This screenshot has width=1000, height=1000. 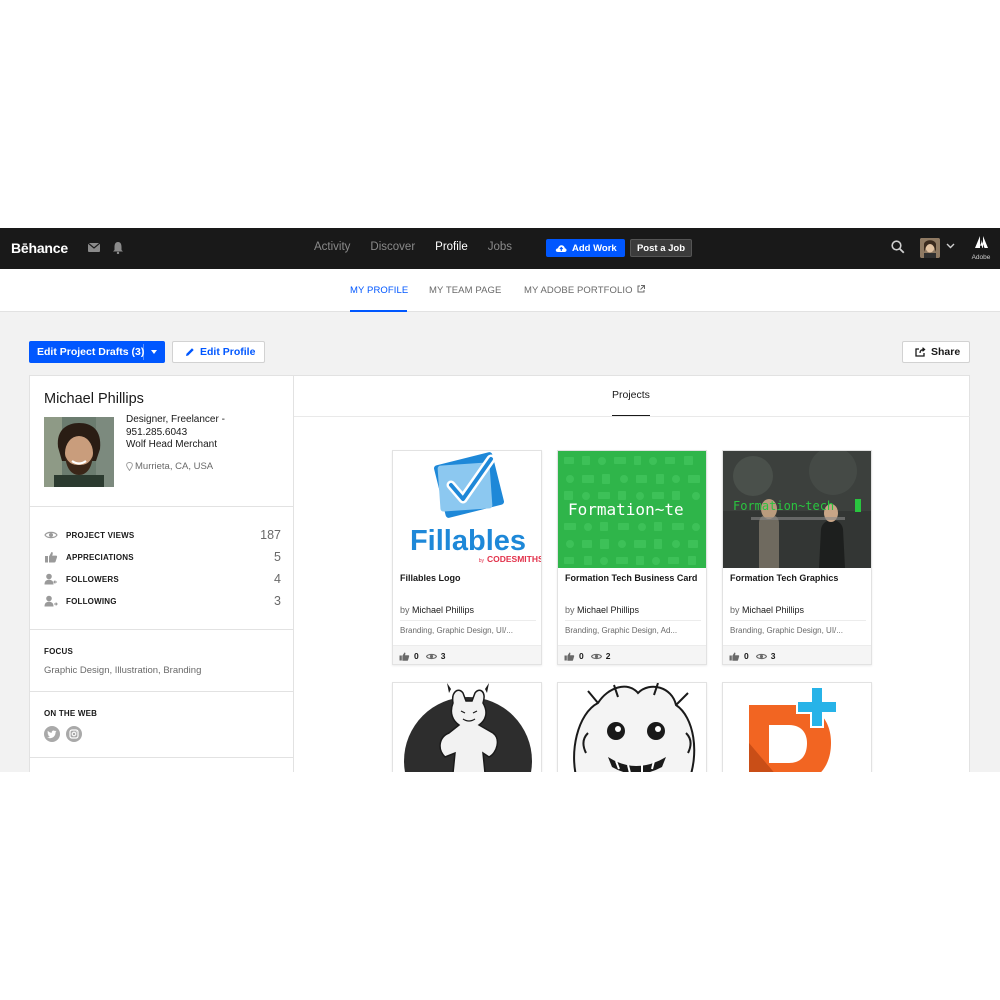 What do you see at coordinates (52, 734) in the screenshot?
I see `twitter-icon` at bounding box center [52, 734].